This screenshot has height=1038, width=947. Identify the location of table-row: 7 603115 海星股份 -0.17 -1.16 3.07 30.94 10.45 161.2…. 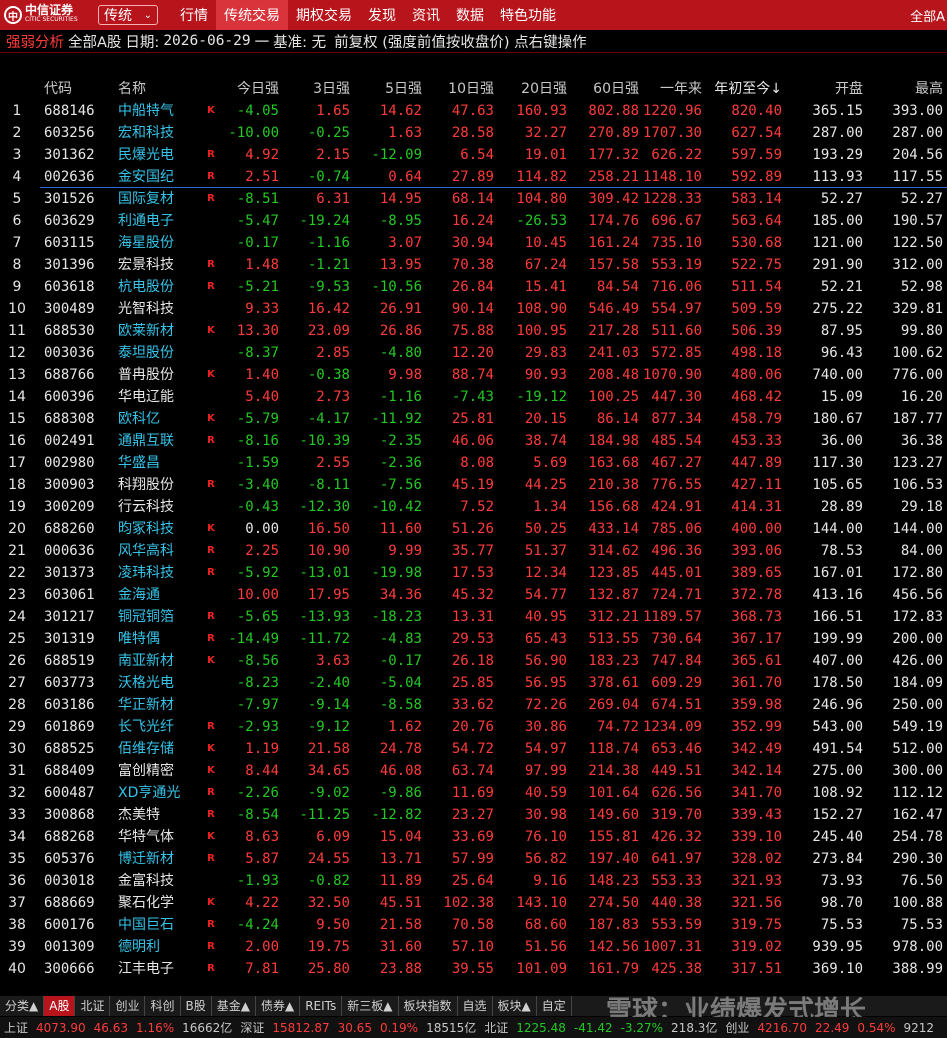
(473, 243).